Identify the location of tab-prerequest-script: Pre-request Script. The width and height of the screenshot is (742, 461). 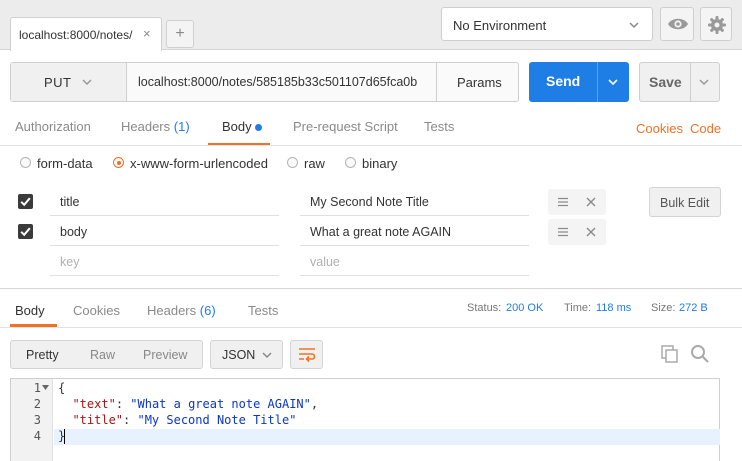
(345, 126).